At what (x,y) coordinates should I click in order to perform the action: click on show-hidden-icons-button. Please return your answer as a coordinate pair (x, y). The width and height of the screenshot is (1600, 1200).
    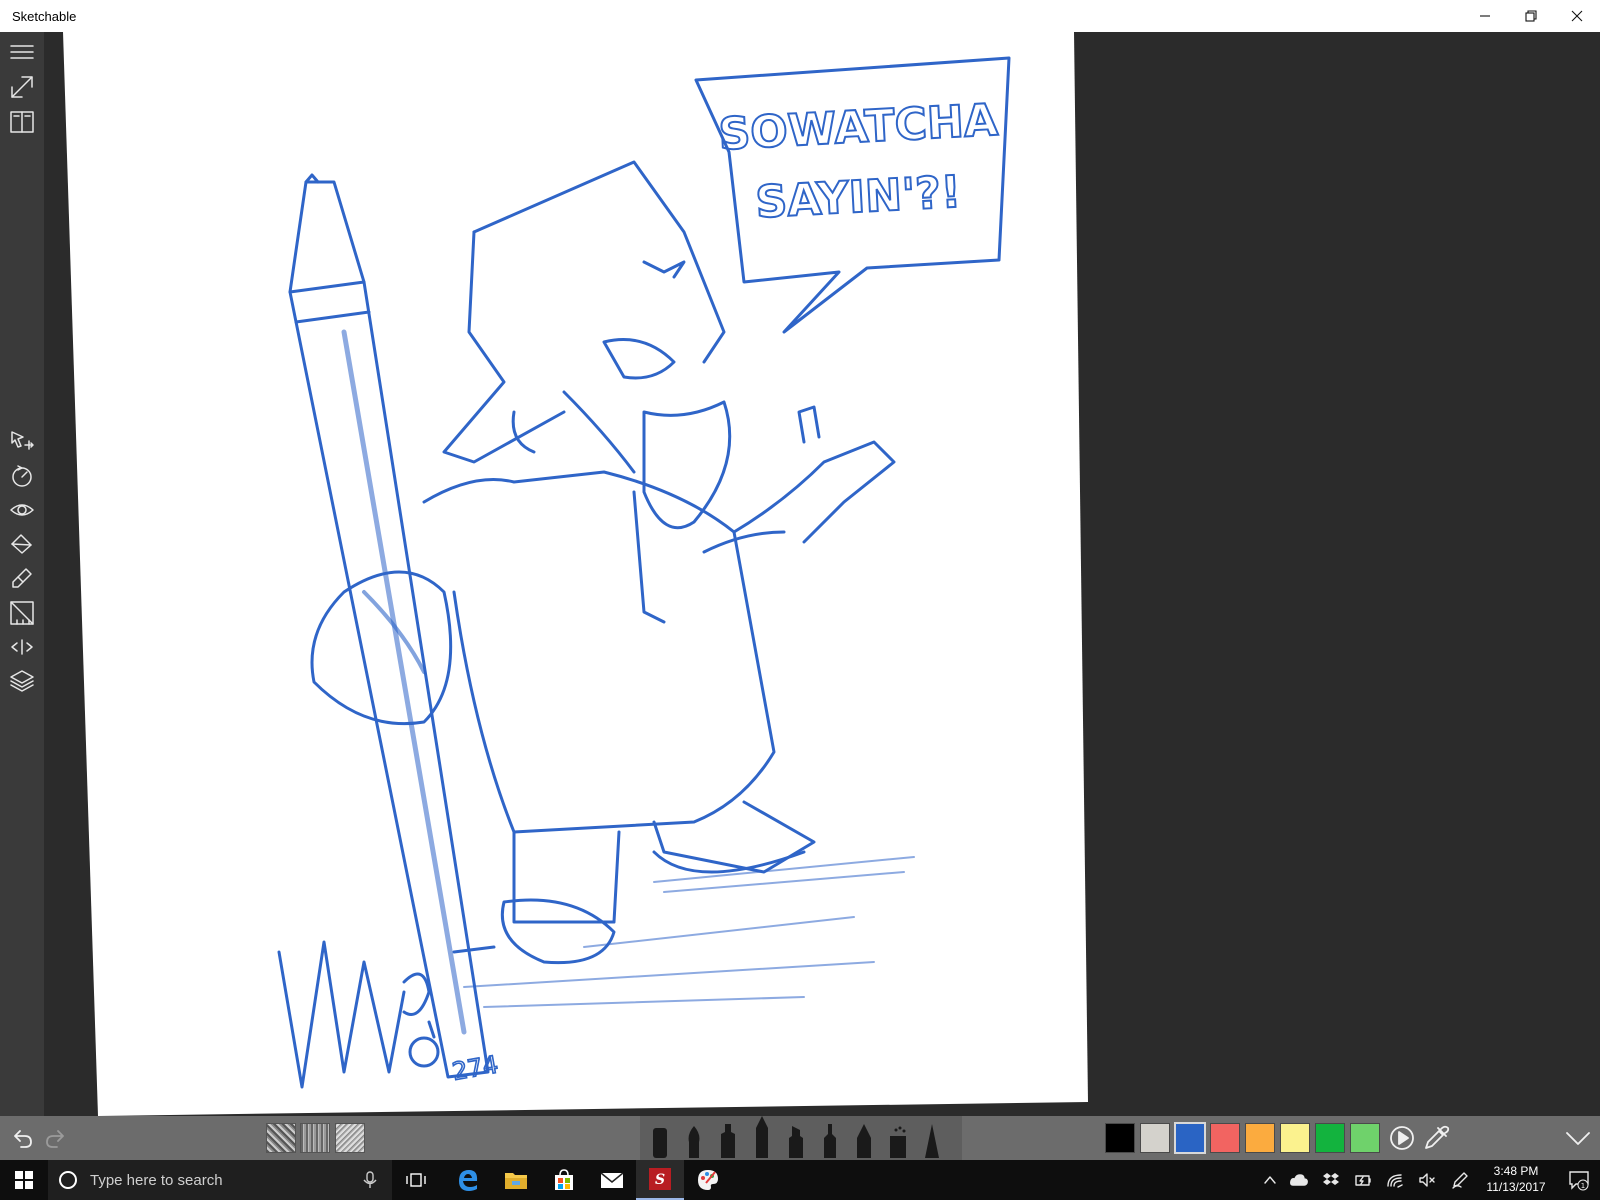
    Looking at the image, I should click on (1270, 1180).